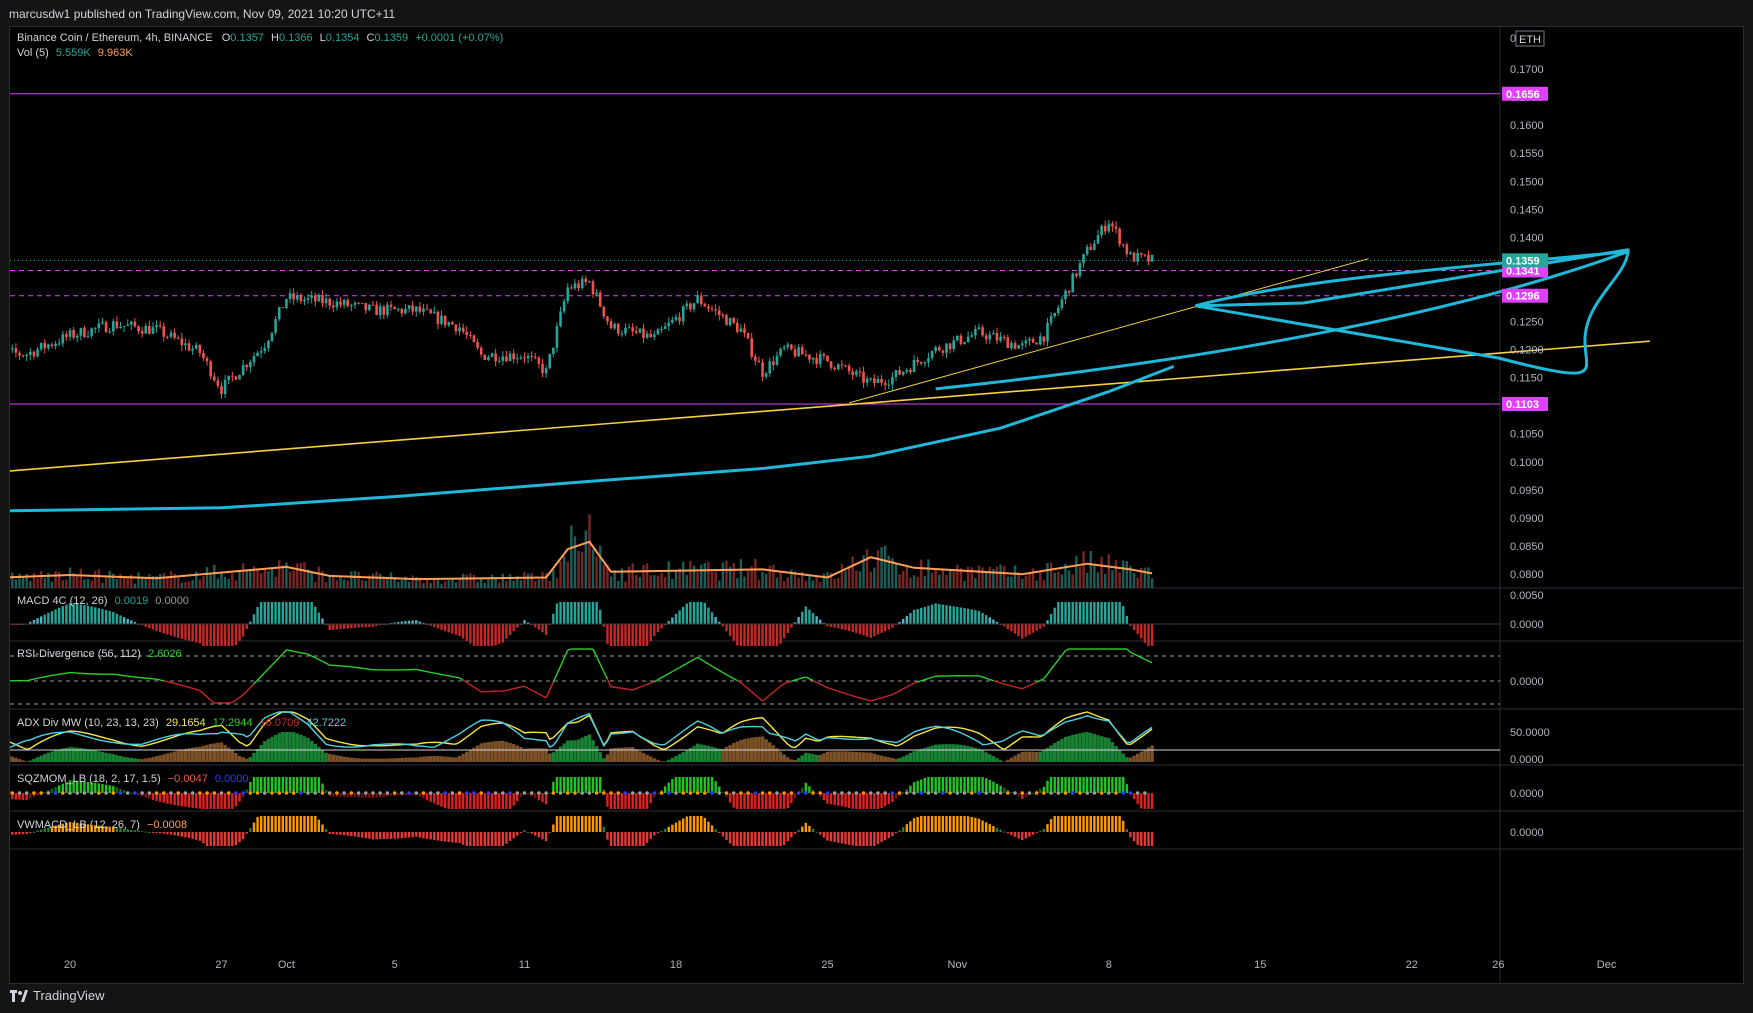  What do you see at coordinates (33, 53) in the screenshot?
I see `volume-label: Vol (5)` at bounding box center [33, 53].